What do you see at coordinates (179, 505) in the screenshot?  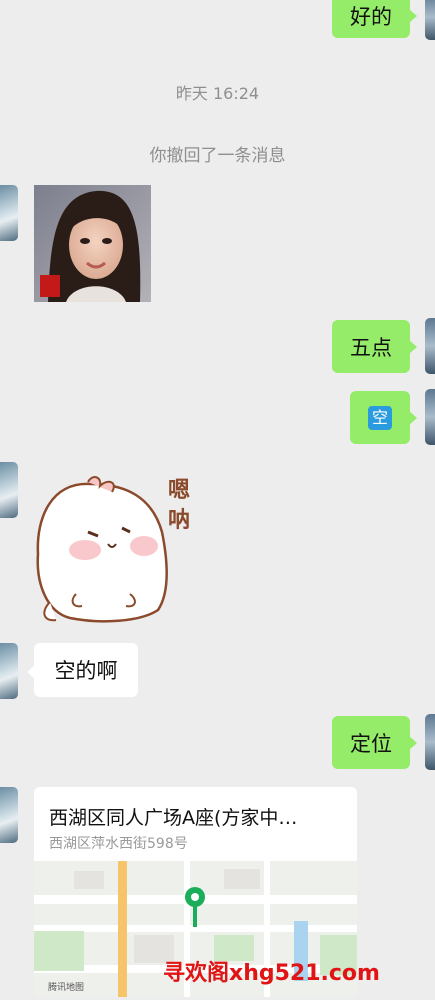 I see `sticker-caption: 嗯呐` at bounding box center [179, 505].